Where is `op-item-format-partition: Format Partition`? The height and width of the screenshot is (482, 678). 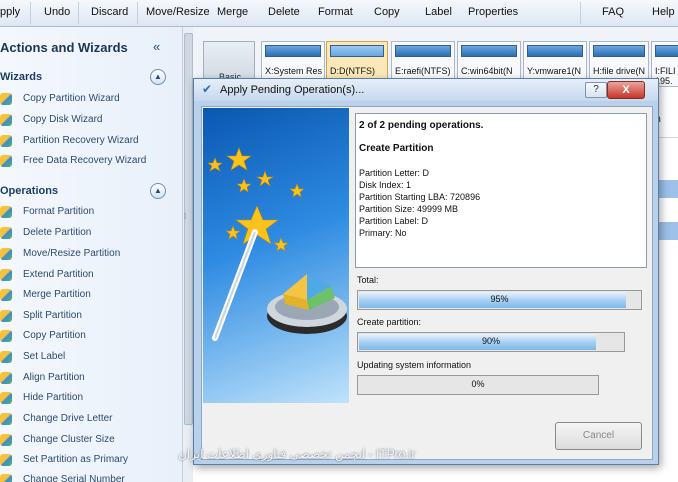
op-item-format-partition: Format Partition is located at coordinates (80, 213).